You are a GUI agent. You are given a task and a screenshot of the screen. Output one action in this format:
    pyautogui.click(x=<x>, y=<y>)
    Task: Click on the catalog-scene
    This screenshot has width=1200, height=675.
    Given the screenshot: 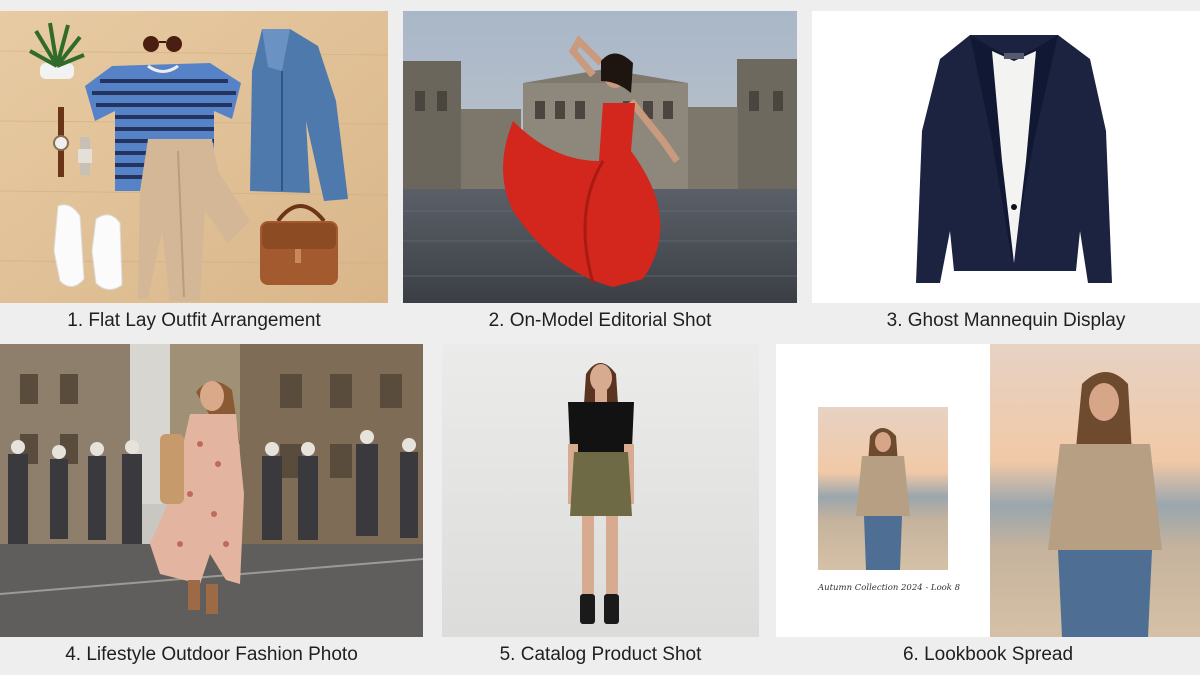 What is the action you would take?
    pyautogui.click(x=600, y=490)
    